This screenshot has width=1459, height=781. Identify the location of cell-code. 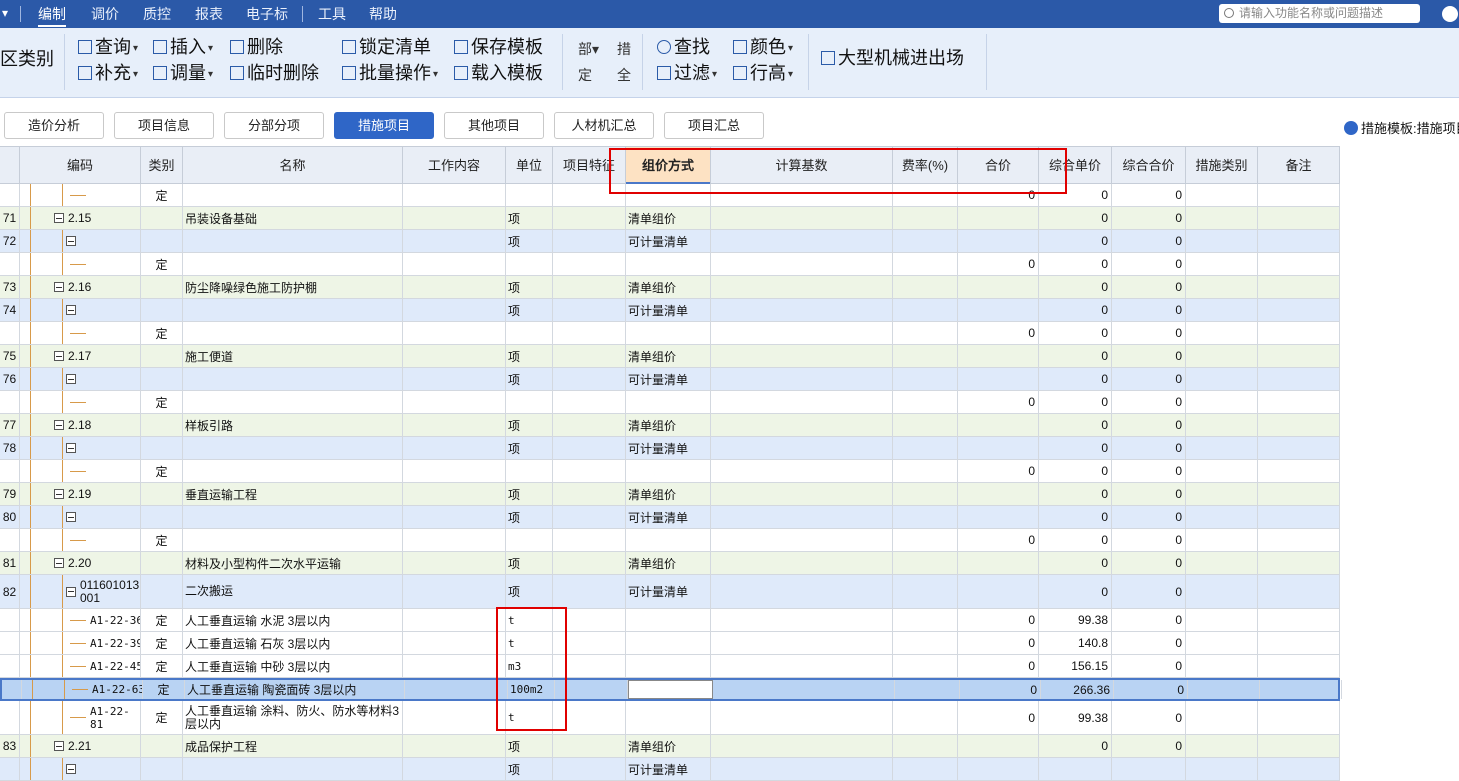
(80, 540).